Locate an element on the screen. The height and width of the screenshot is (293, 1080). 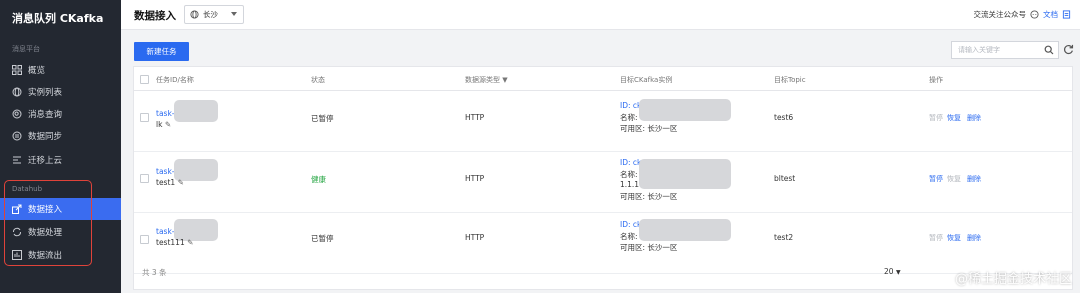
topbar: 数据接入 长沙 交流关注公众号 文档 is located at coordinates (600, 15).